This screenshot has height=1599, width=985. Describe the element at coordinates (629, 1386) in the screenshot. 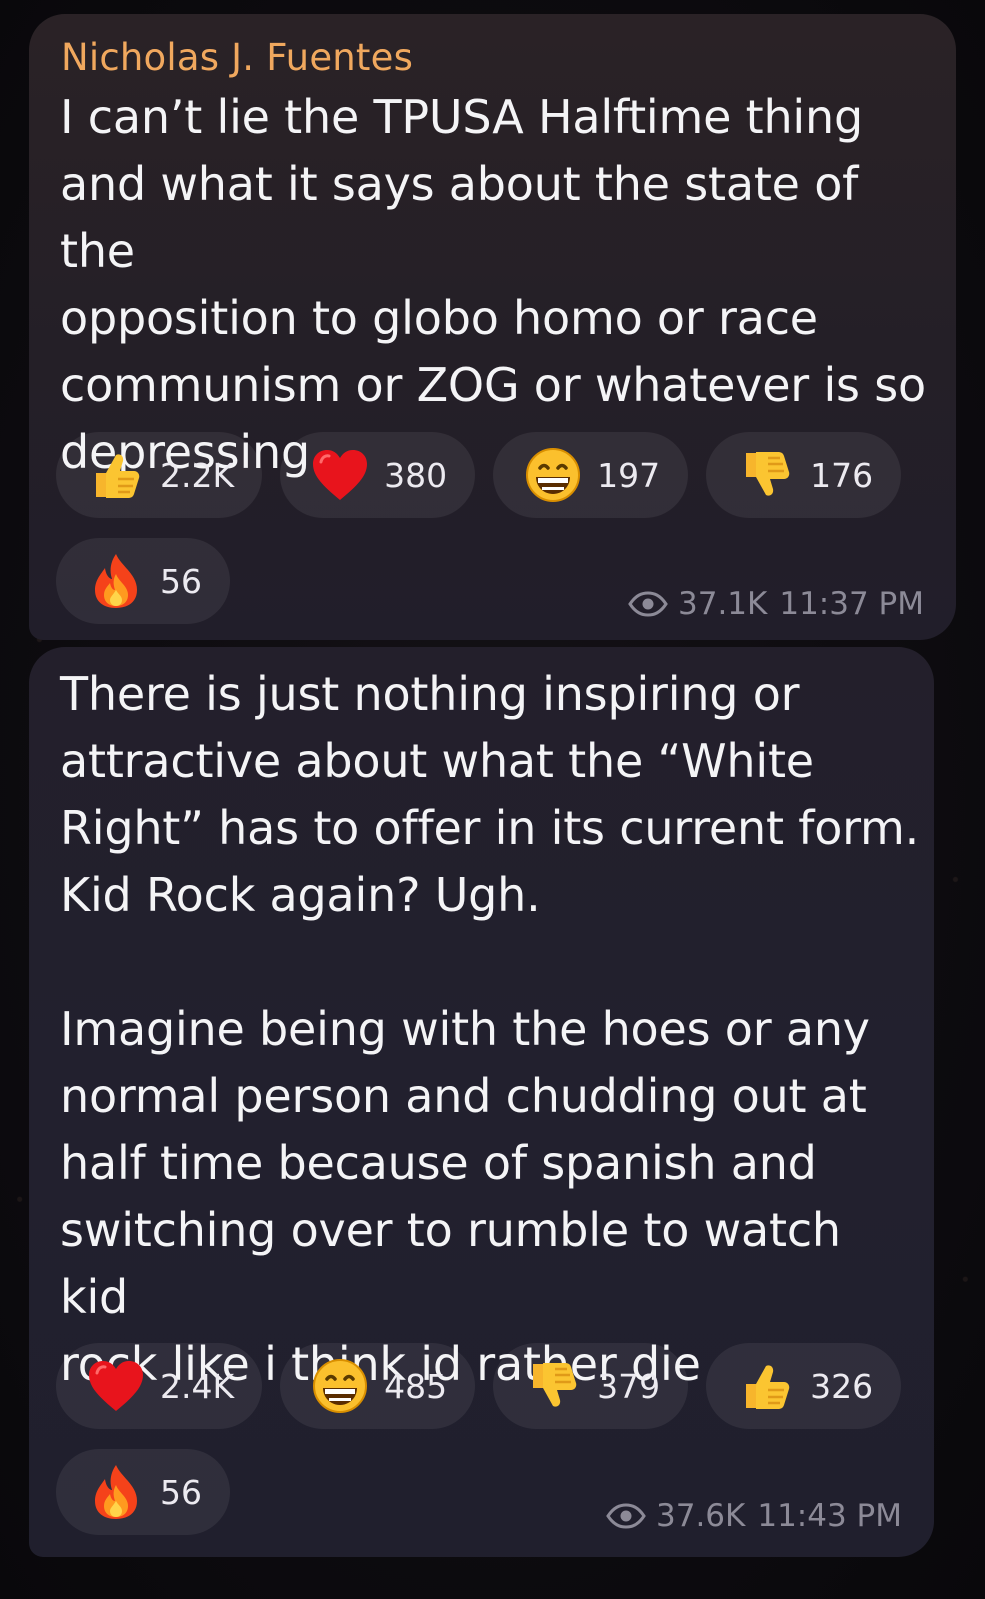

I see `reaction-count: 379` at that location.